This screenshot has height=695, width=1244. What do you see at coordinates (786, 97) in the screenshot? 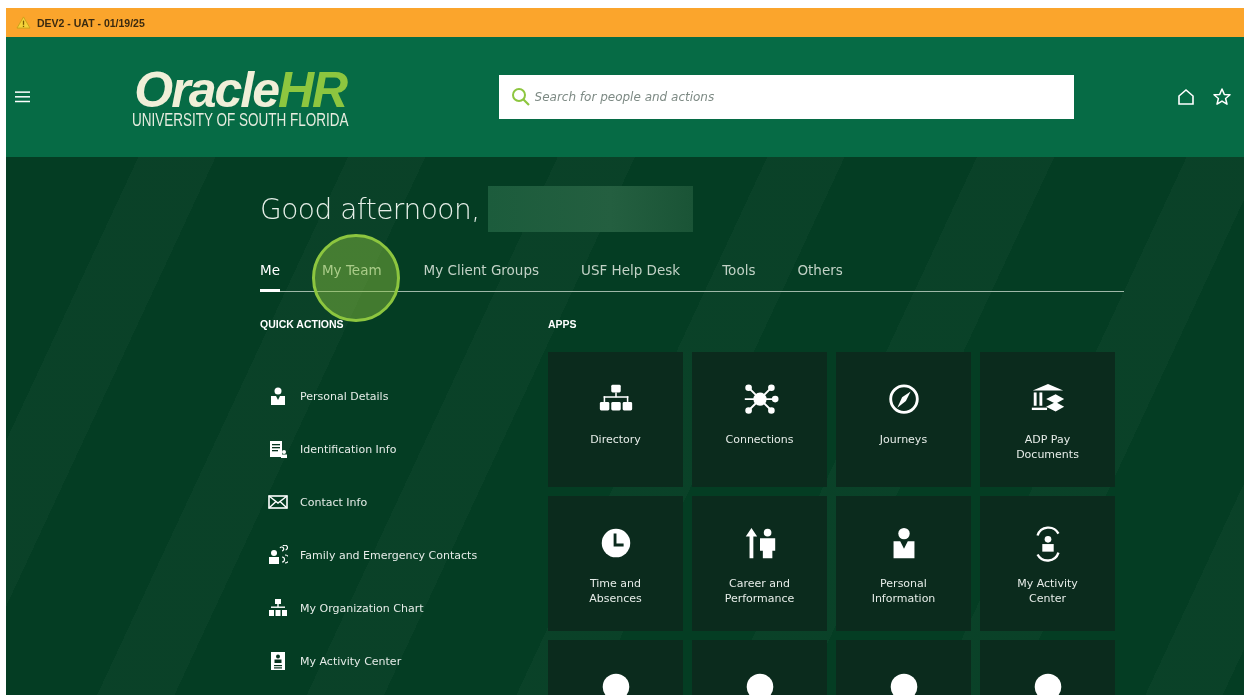
I see `search-field: Search for people and actions` at bounding box center [786, 97].